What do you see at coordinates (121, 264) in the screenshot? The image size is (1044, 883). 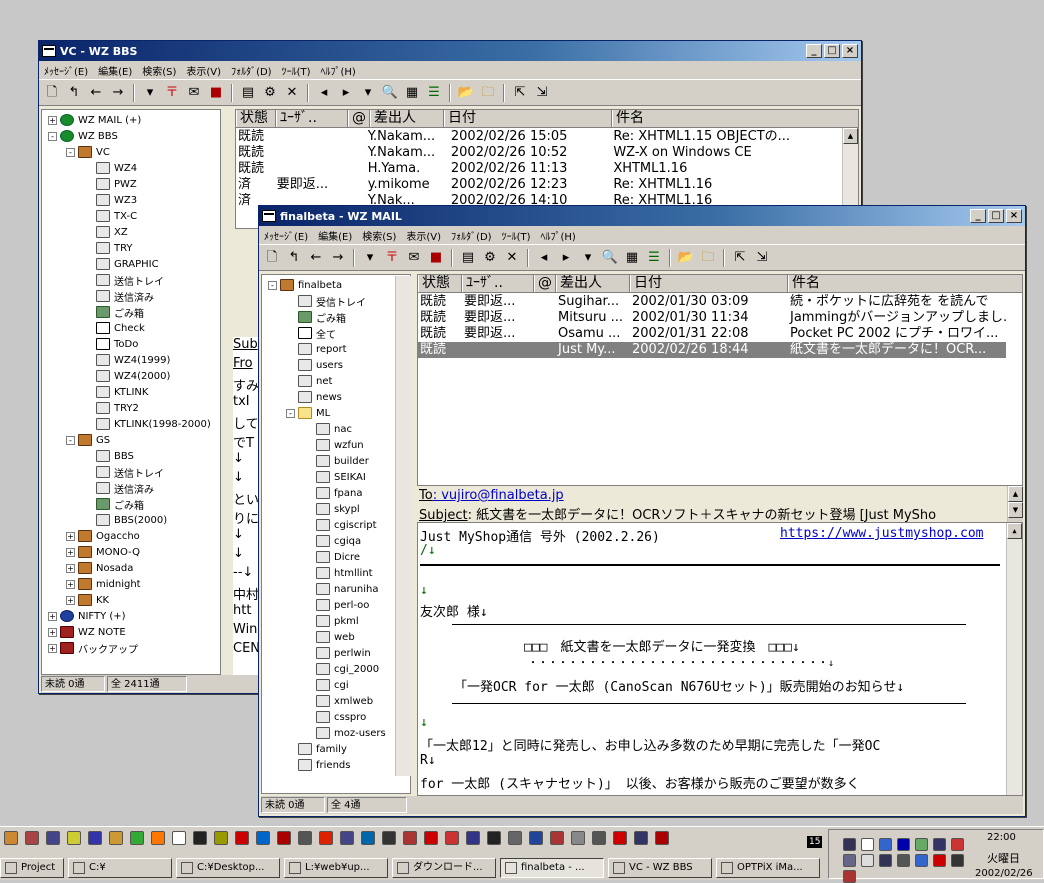 I see `tree-item: GRAPHIC` at bounding box center [121, 264].